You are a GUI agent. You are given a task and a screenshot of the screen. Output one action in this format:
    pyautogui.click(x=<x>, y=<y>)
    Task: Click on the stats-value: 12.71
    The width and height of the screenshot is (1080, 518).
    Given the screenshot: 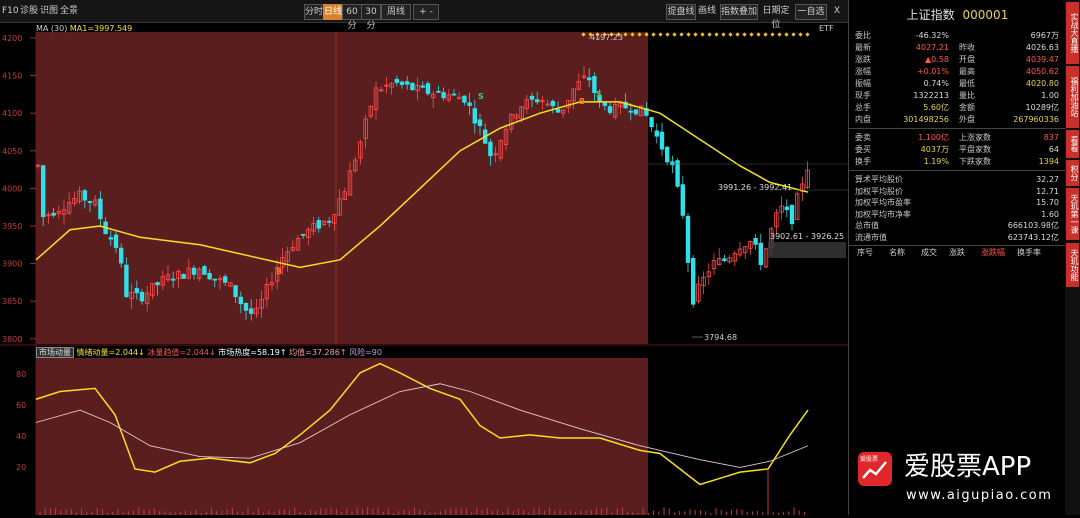 What is the action you would take?
    pyautogui.click(x=1047, y=191)
    